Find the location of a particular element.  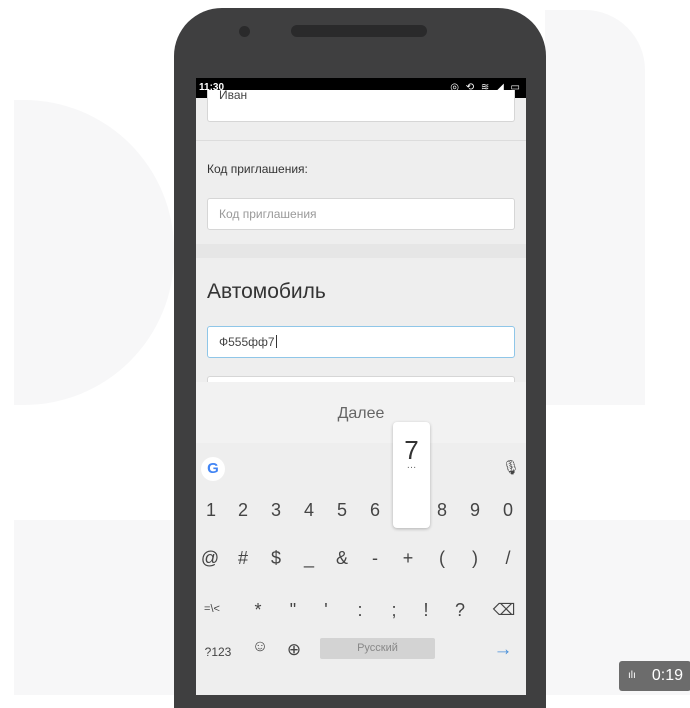

key-mode-switch: ?123 is located at coordinates (218, 652).